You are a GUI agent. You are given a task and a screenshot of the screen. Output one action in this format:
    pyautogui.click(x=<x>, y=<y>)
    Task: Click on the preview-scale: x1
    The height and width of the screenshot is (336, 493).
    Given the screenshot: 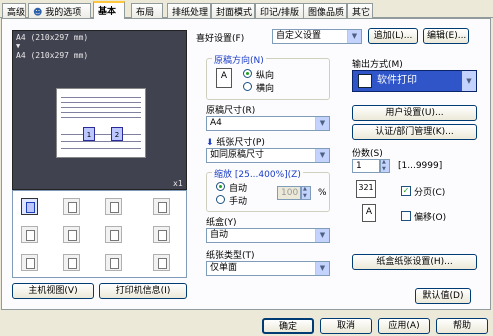 What is the action you would take?
    pyautogui.click(x=178, y=183)
    